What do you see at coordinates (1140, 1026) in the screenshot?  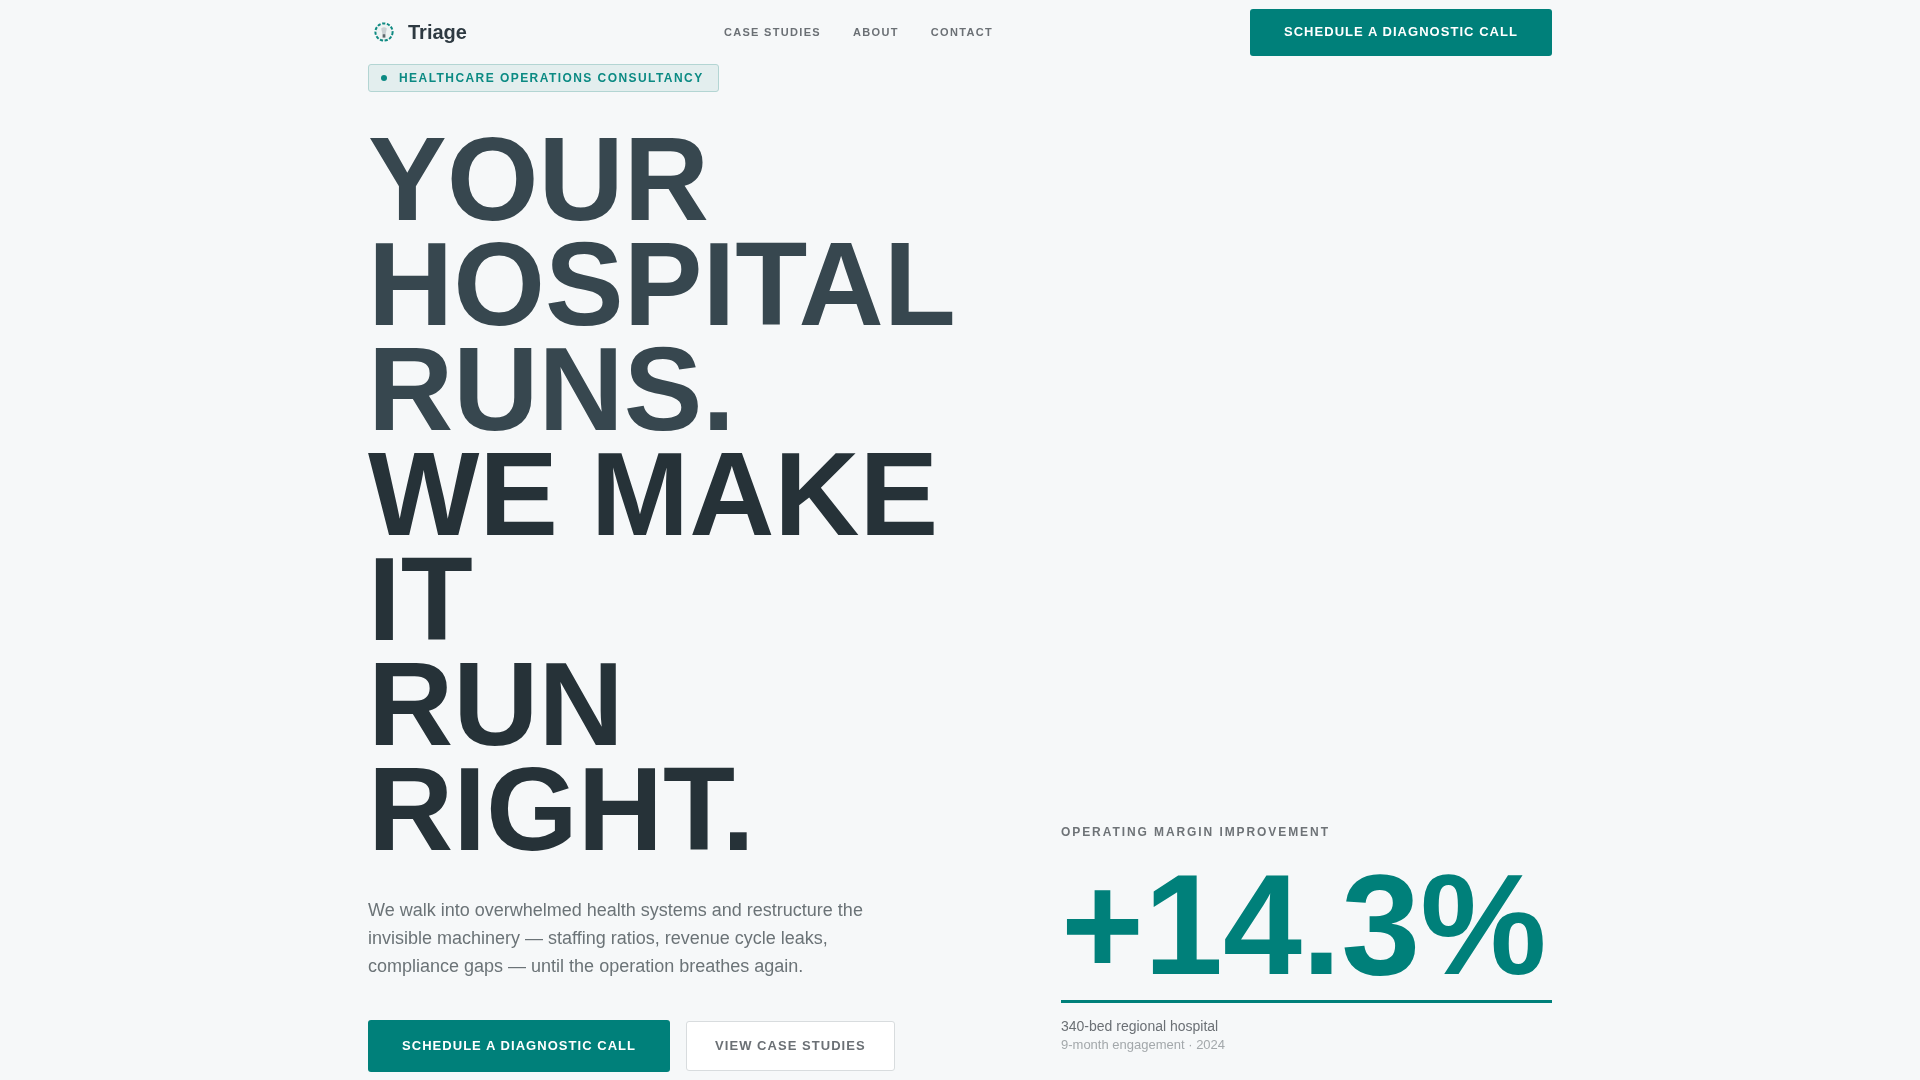 I see `stat-subject: 340-bed regional hospital` at bounding box center [1140, 1026].